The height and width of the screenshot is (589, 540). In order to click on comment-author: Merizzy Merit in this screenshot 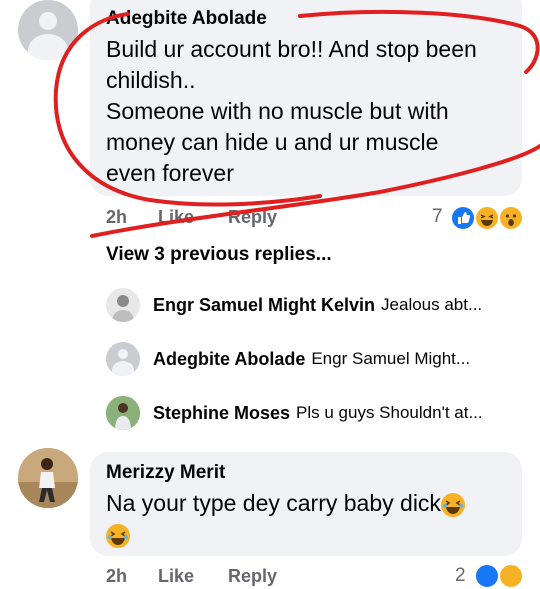, I will do `click(165, 473)`.